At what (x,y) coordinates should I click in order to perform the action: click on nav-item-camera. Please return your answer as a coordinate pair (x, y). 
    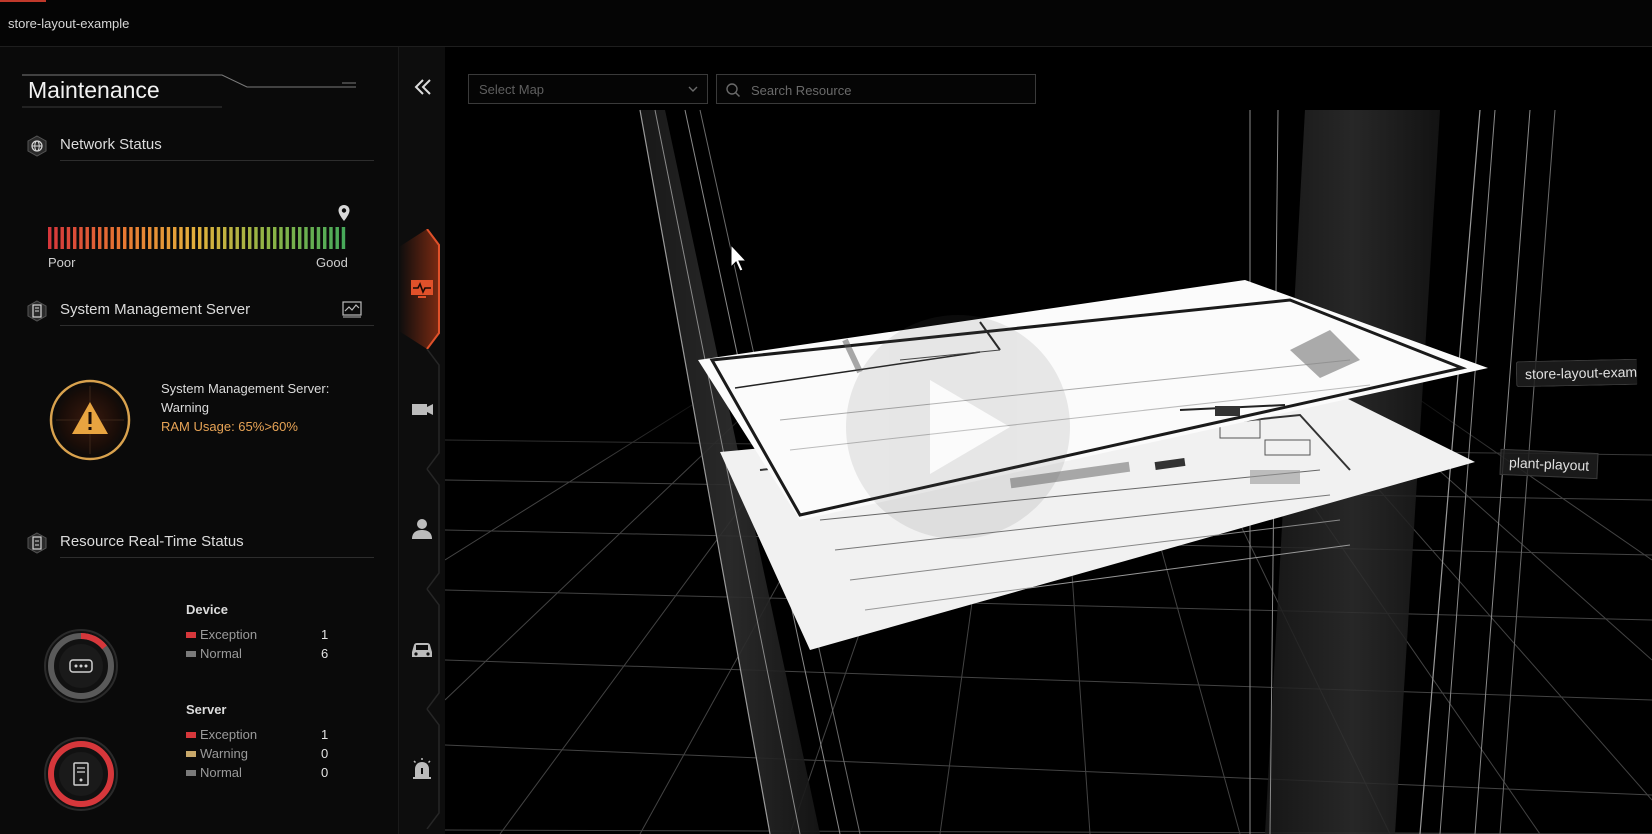
    Looking at the image, I should click on (422, 409).